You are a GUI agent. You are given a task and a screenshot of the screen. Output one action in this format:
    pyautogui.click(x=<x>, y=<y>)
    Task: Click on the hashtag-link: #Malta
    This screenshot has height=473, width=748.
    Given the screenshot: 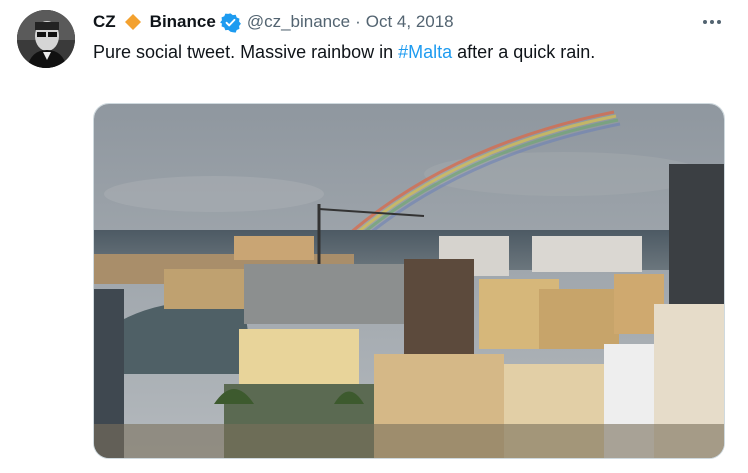 What is the action you would take?
    pyautogui.click(x=425, y=52)
    